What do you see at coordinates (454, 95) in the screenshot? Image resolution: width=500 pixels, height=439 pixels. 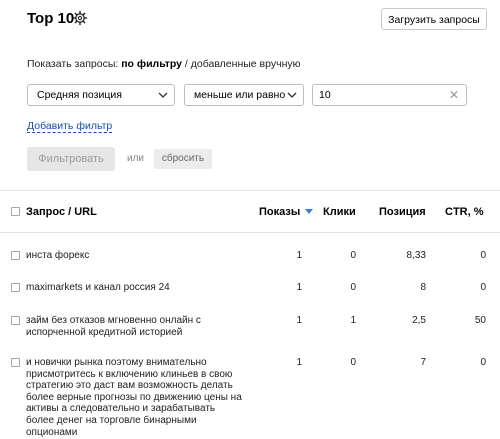 I see `clear-icon: ✕` at bounding box center [454, 95].